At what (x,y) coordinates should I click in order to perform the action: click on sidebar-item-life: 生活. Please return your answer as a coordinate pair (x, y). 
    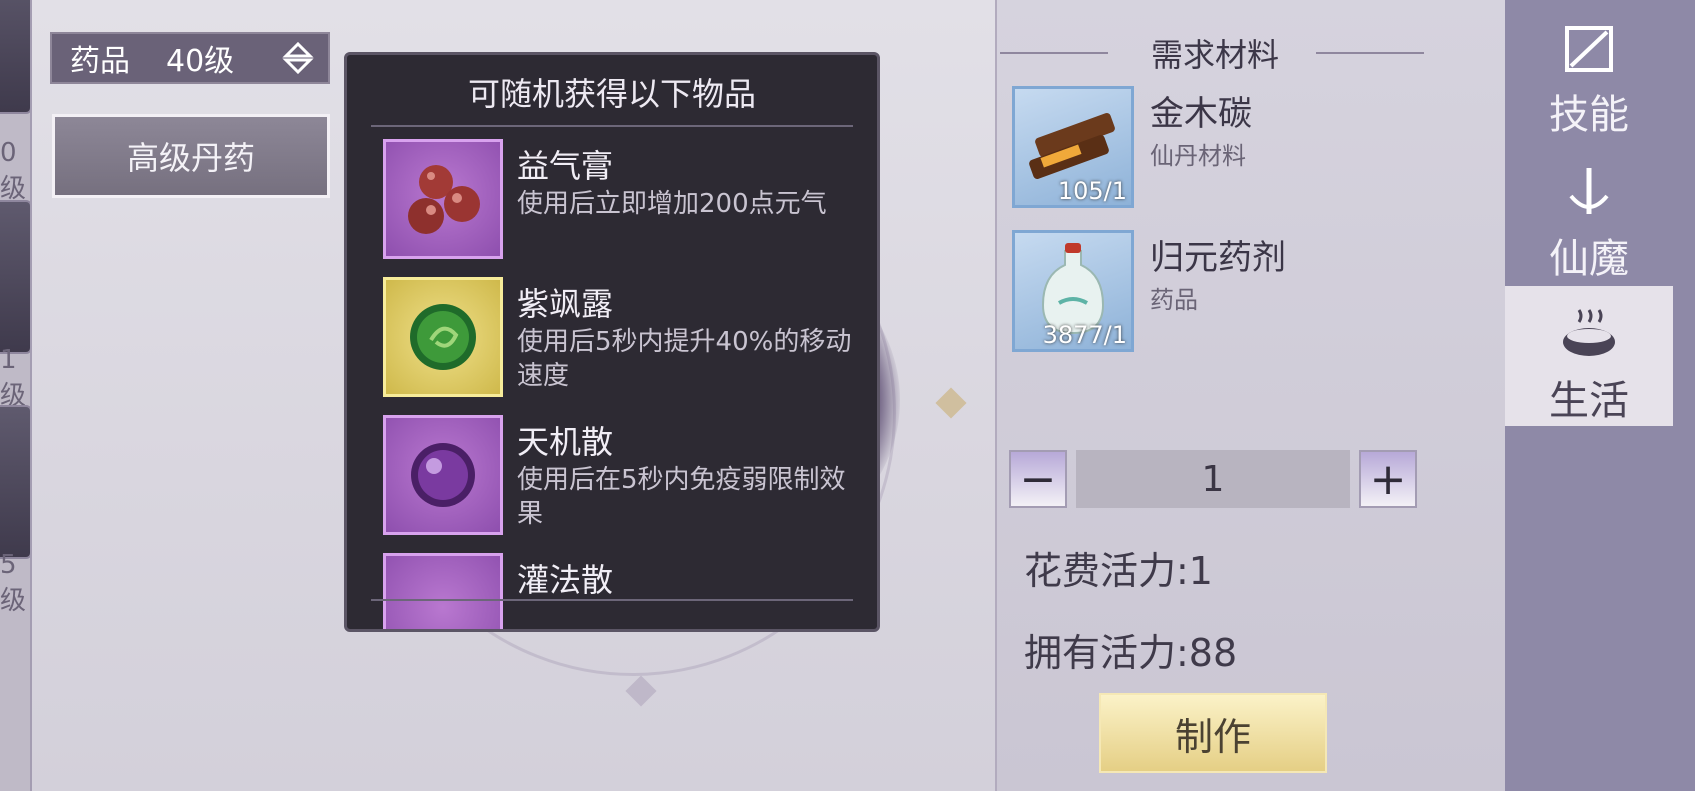
    Looking at the image, I should click on (1589, 356).